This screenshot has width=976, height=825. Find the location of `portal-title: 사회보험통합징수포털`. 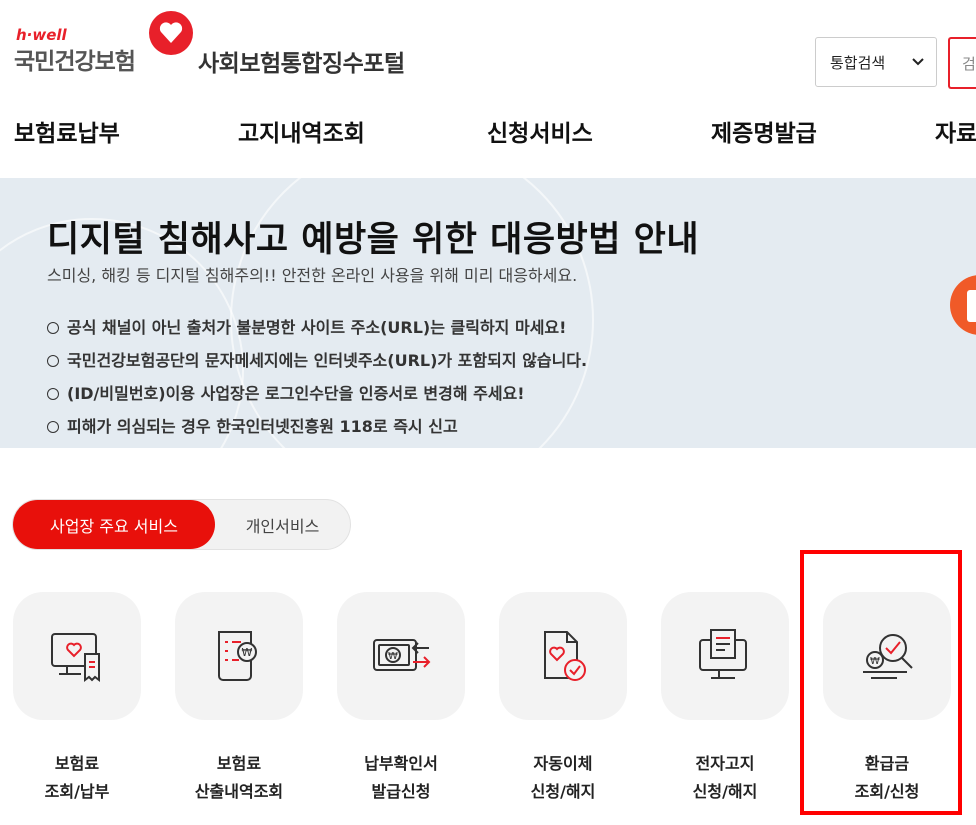

portal-title: 사회보험통합징수포털 is located at coordinates (301, 61).